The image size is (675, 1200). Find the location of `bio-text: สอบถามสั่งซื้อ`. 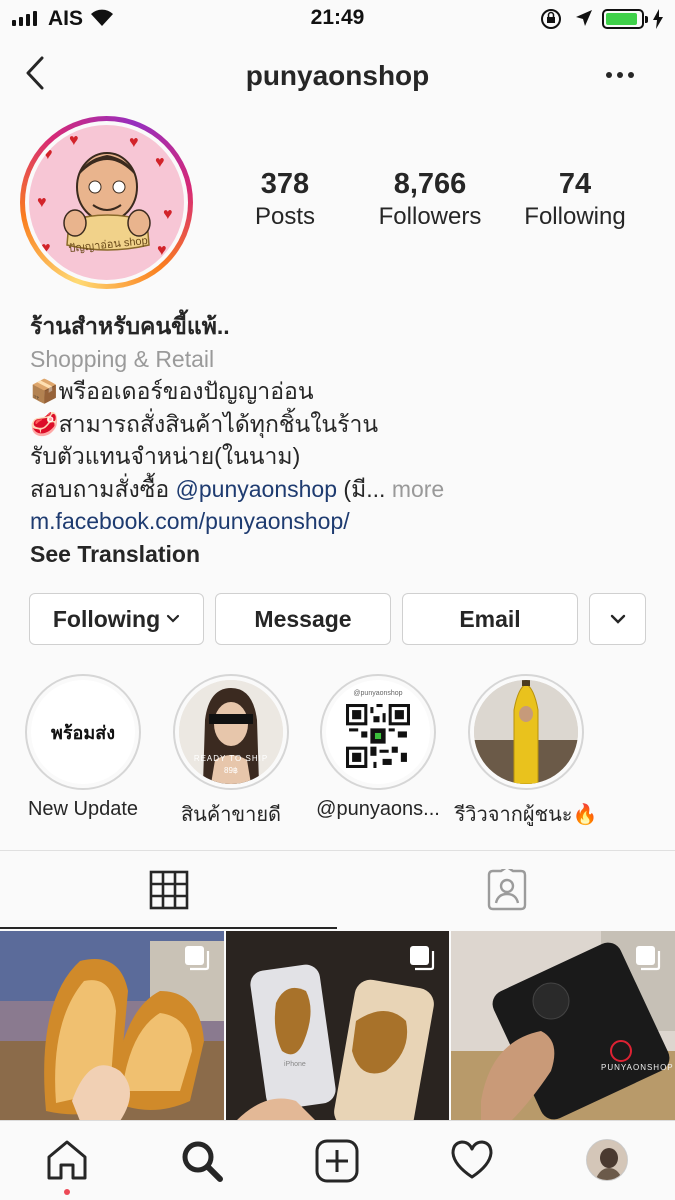

bio-text: สอบถามสั่งซื้อ is located at coordinates (103, 488).